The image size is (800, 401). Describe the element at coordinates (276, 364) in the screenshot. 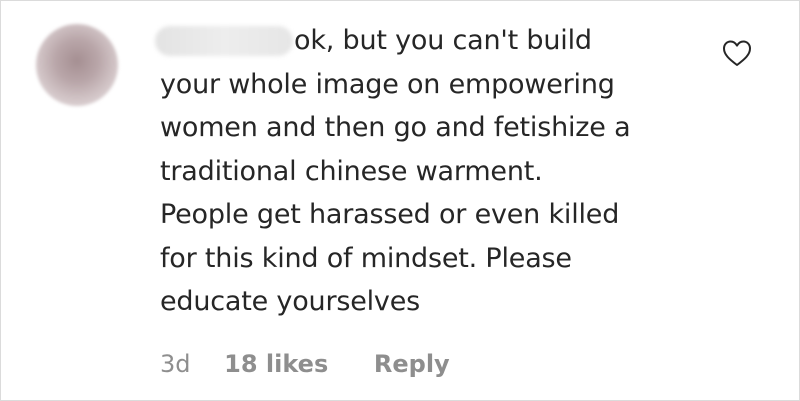

I see `likes-count: 18 likes` at that location.